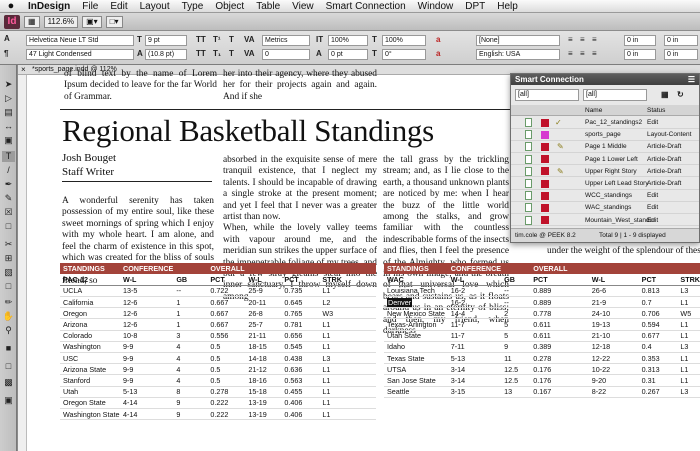 The height and width of the screenshot is (451, 700). I want to click on paragraph-mode-icon: ¶, so click(6, 53).